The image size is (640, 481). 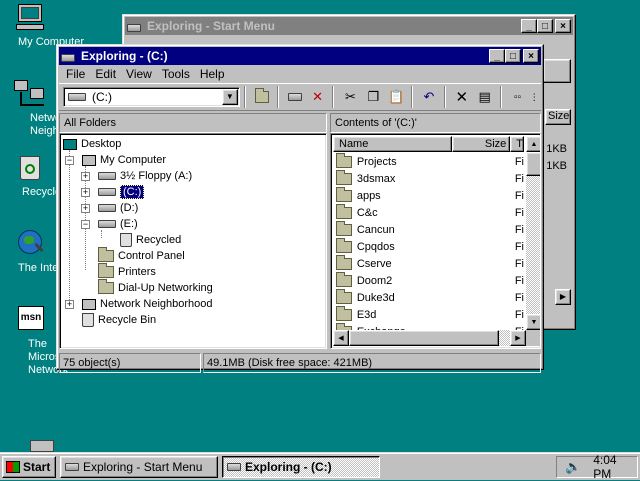 What do you see at coordinates (151, 97) in the screenshot?
I see `address-combo: (C:) ▼` at bounding box center [151, 97].